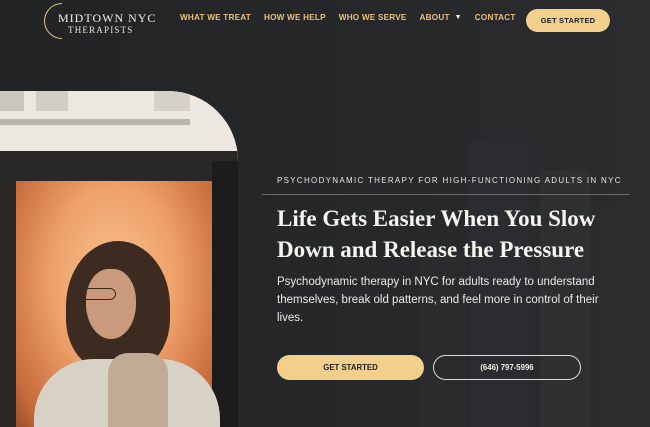  What do you see at coordinates (434, 17) in the screenshot?
I see `nav-item-label: ABOUT` at bounding box center [434, 17].